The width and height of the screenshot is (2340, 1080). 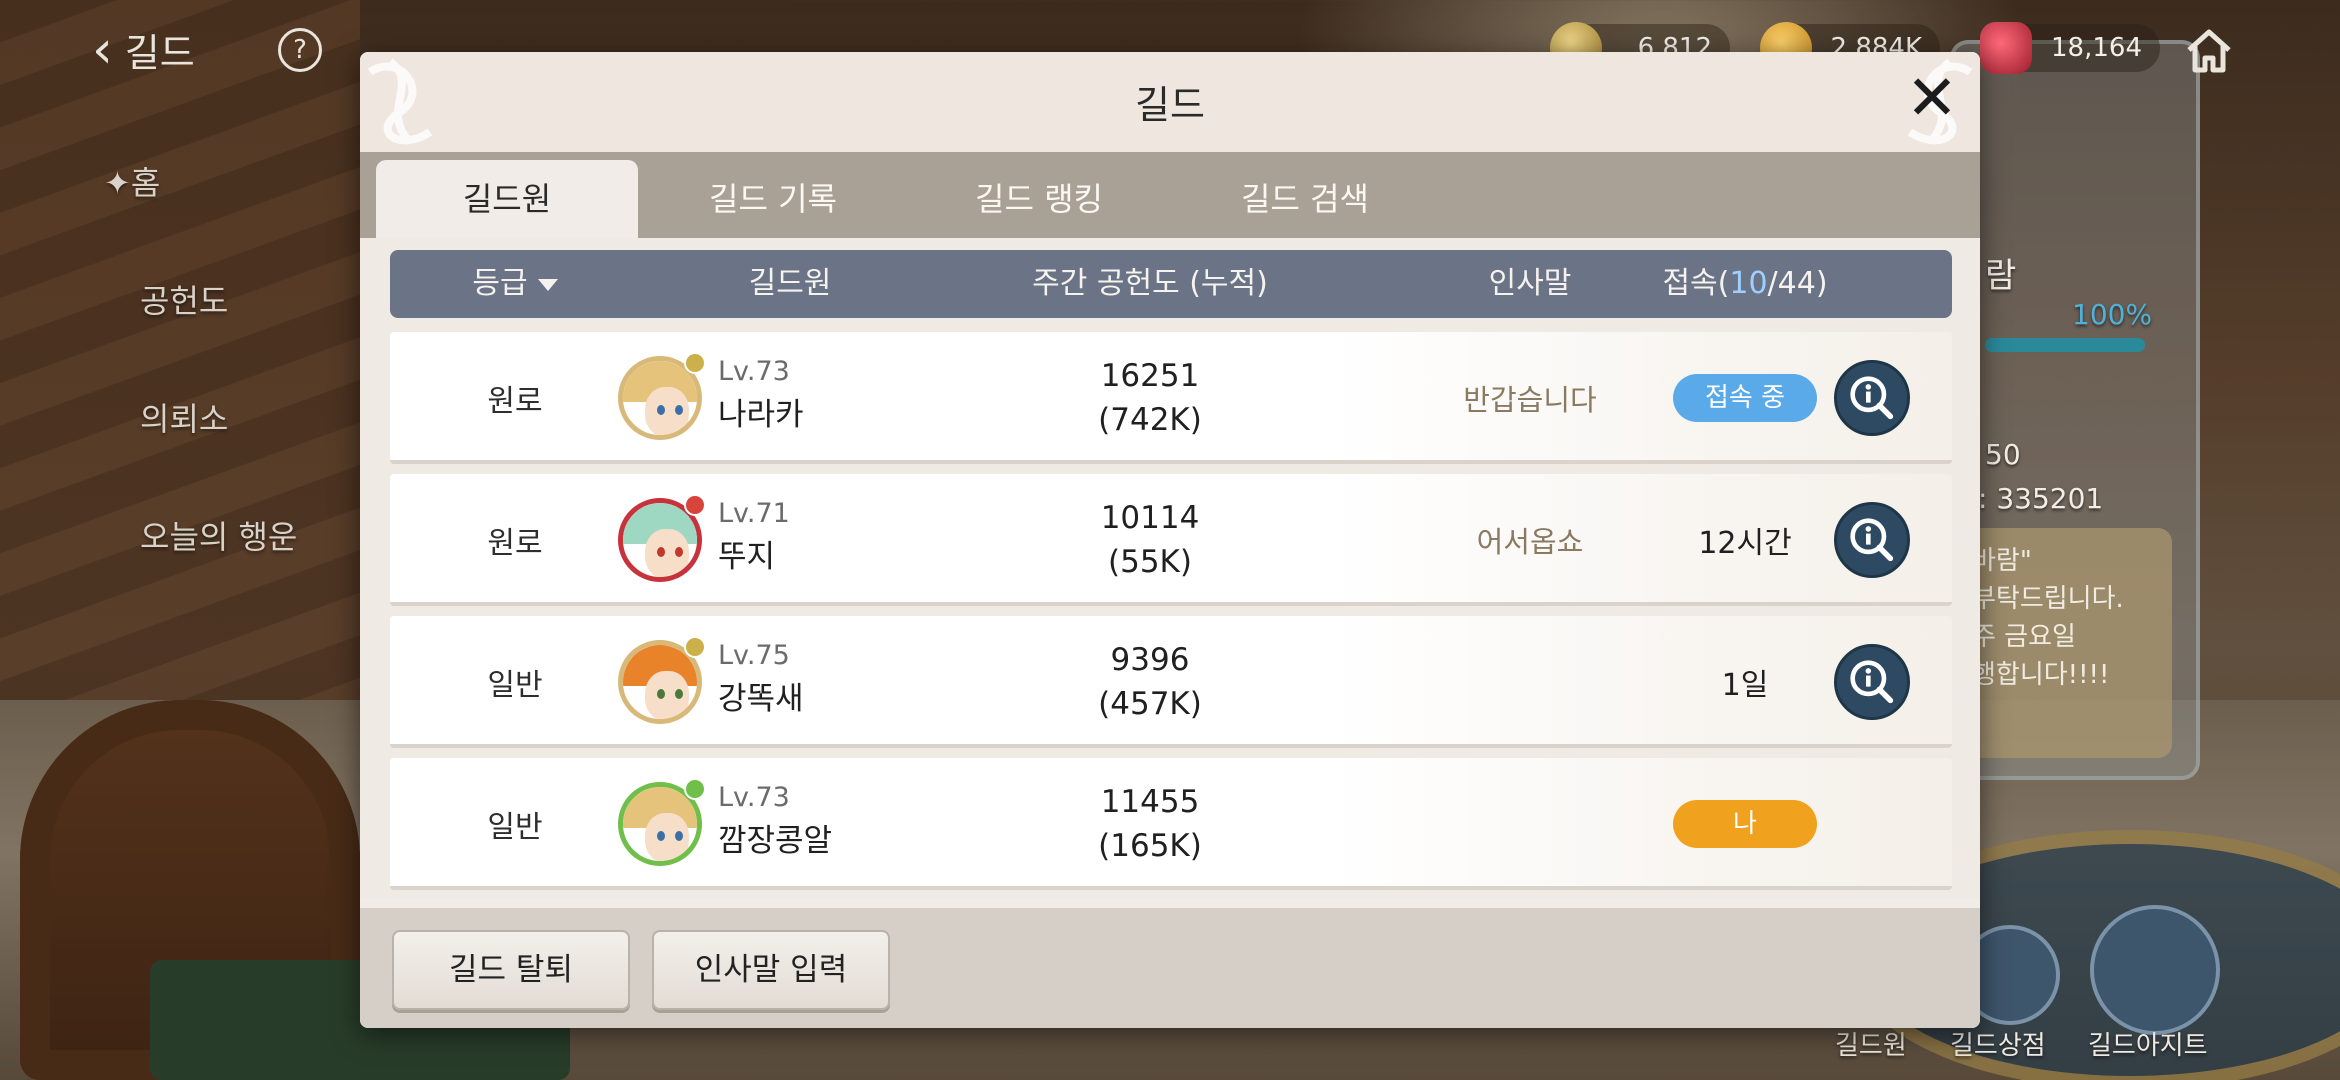 I want to click on tab-guild-ranking: 길드 랭킹, so click(x=1039, y=199).